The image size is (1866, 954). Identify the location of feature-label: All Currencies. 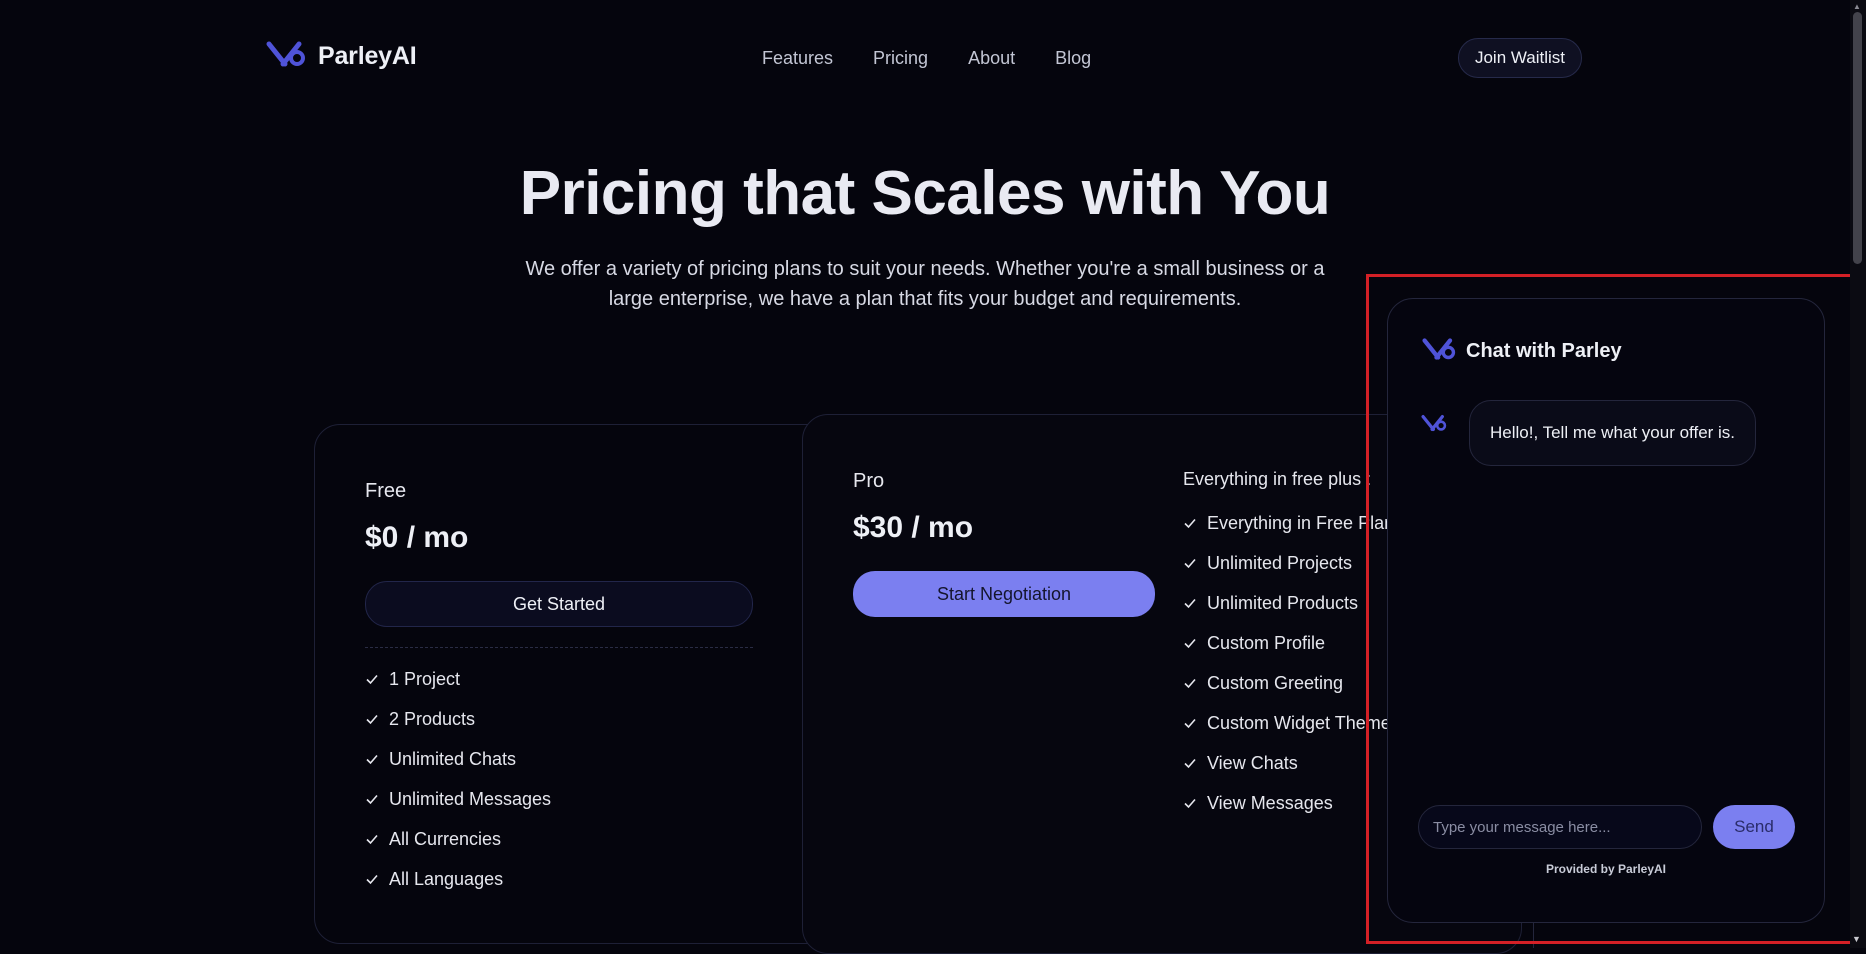
(445, 838).